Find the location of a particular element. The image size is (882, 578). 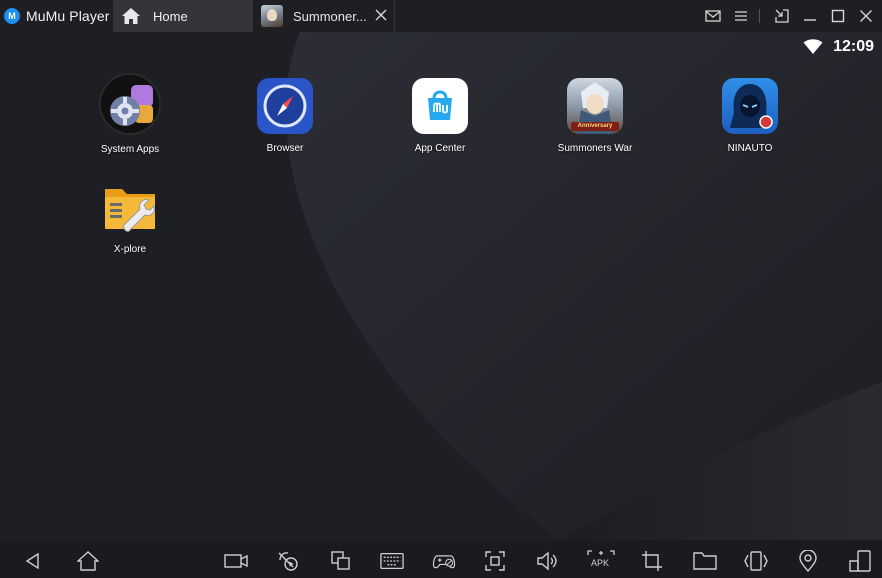

app-app-center: App Center is located at coordinates (440, 116).